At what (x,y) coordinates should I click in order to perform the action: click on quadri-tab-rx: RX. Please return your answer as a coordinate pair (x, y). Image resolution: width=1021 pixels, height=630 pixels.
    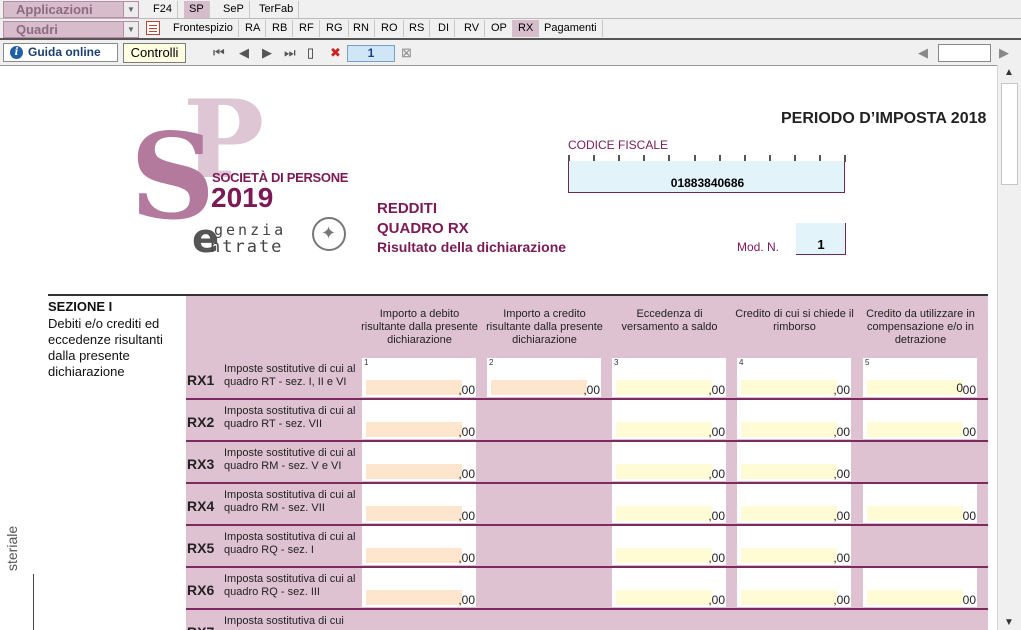
    Looking at the image, I should click on (526, 28).